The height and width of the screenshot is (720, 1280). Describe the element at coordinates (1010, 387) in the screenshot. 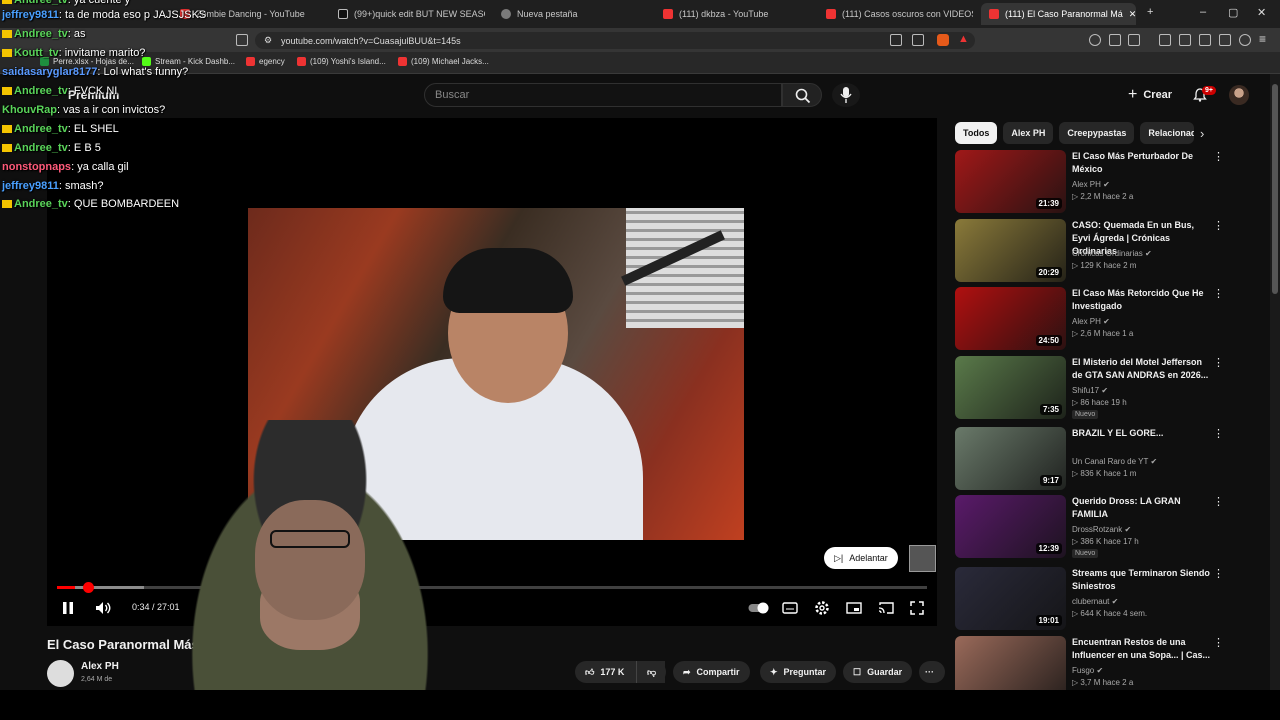

I see `video-thumbnail: 7:35` at that location.